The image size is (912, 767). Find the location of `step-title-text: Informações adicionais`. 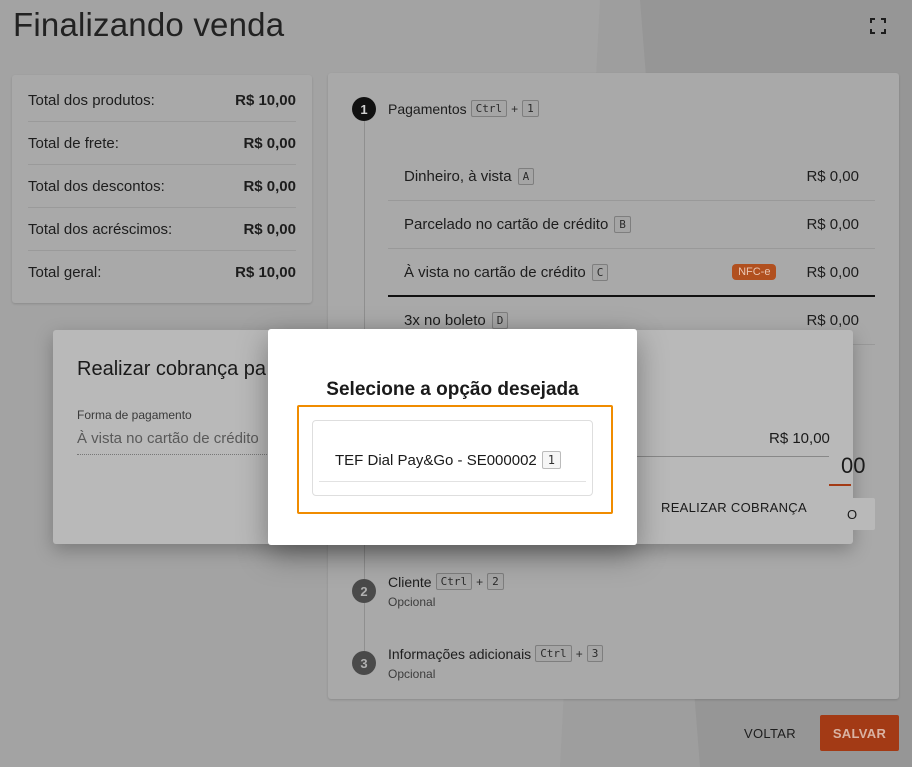

step-title-text: Informações adicionais is located at coordinates (460, 653).